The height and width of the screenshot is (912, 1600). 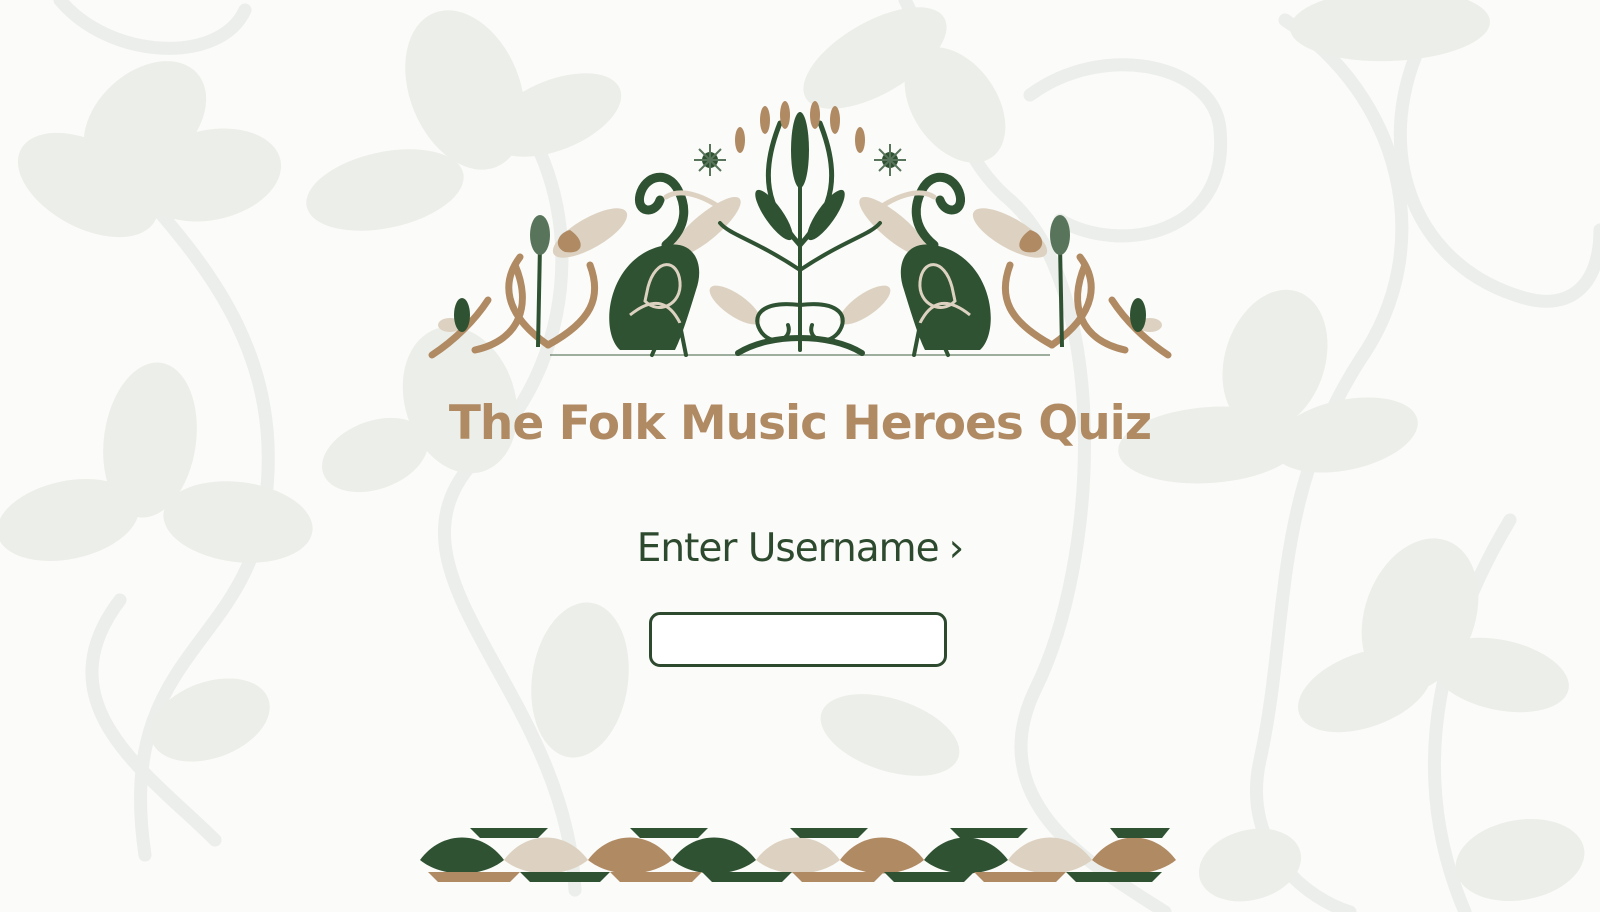 What do you see at coordinates (800, 230) in the screenshot?
I see `heron-folk-ornament-icon` at bounding box center [800, 230].